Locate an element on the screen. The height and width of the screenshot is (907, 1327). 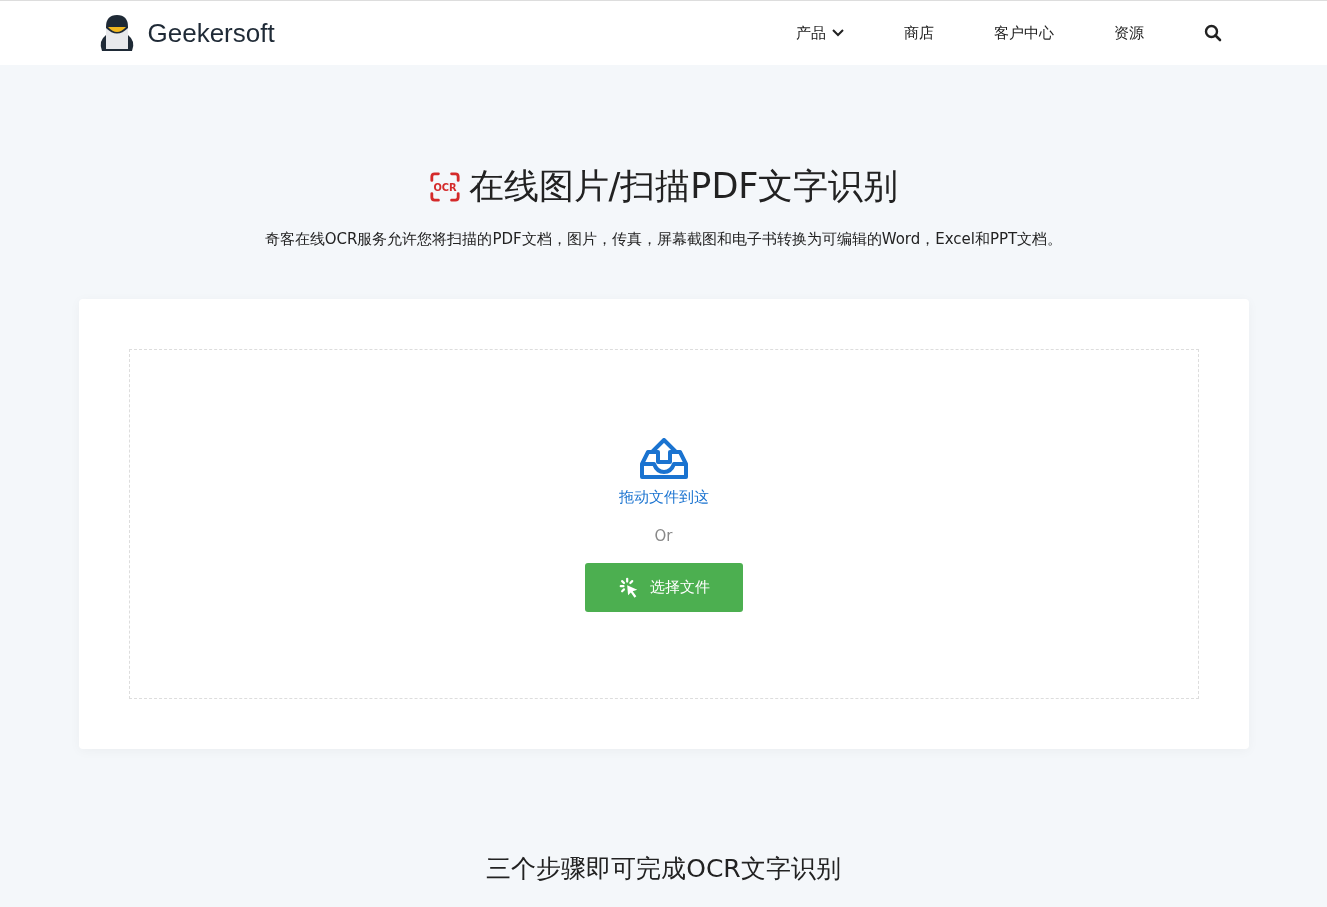
or-label: Or is located at coordinates (663, 536).